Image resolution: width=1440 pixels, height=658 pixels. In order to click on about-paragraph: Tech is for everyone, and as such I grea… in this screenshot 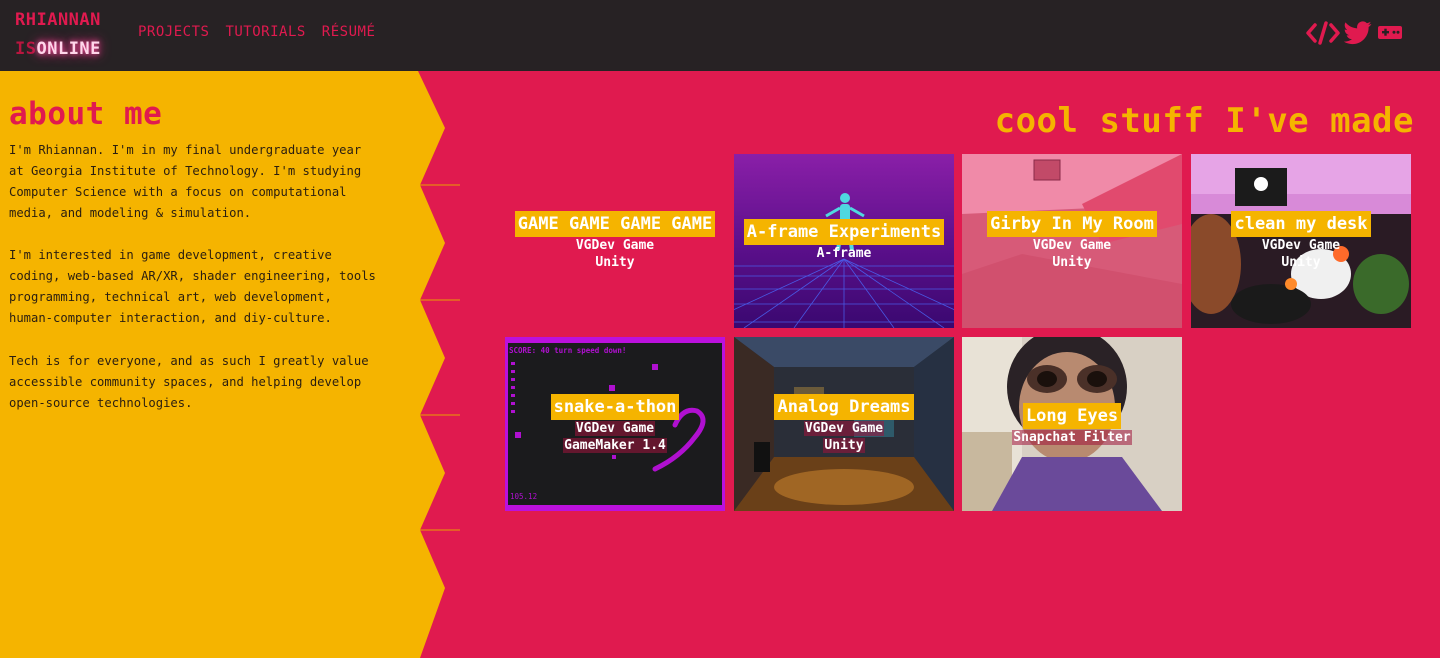, I will do `click(189, 382)`.